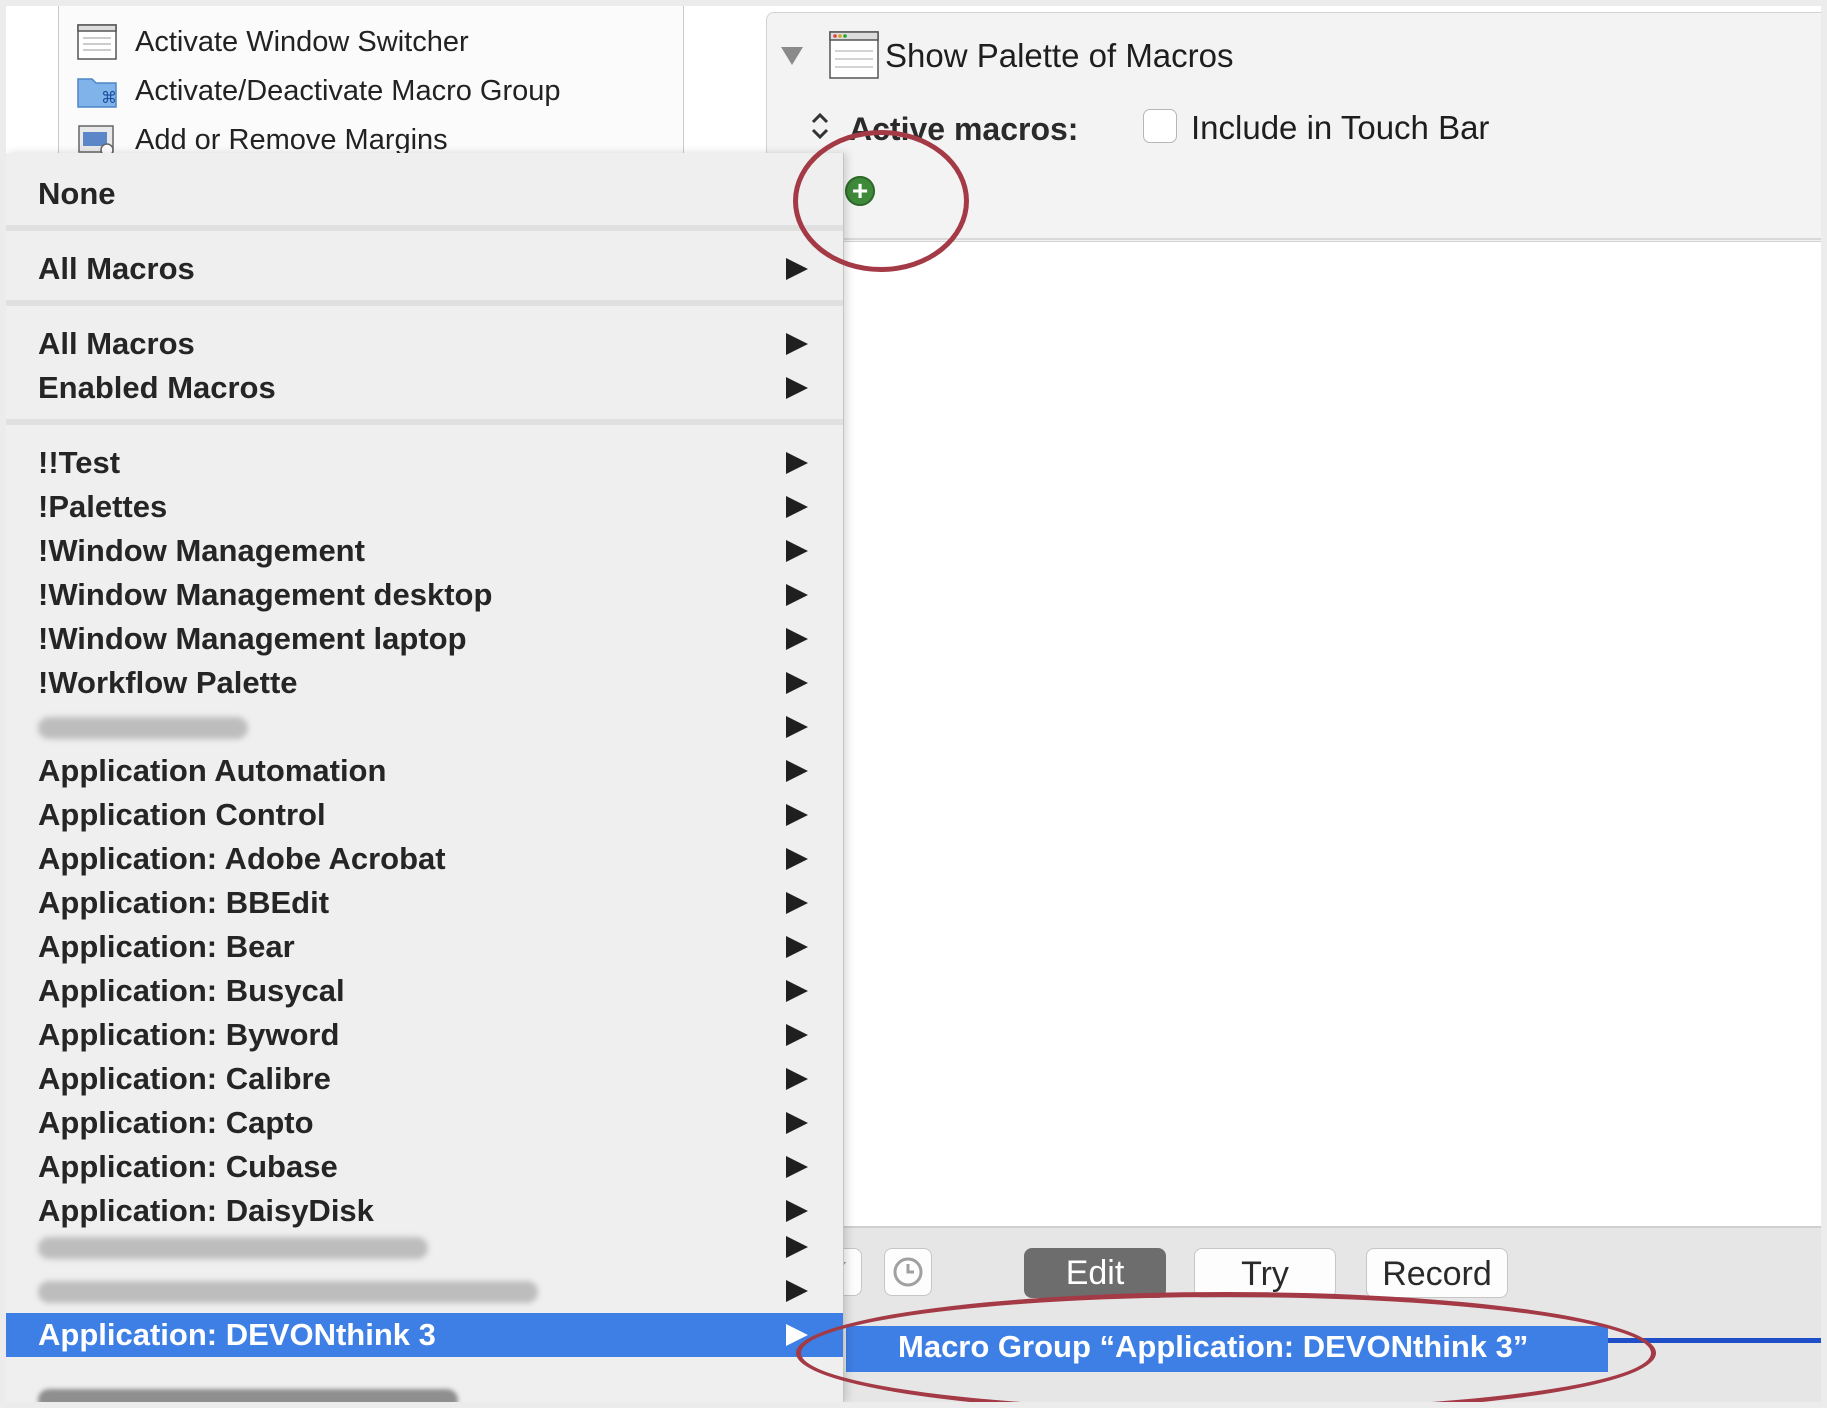 Image resolution: width=1827 pixels, height=1408 pixels. Describe the element at coordinates (348, 90) in the screenshot. I see `action-item-label: Activate/Deactivate Macro Group` at that location.